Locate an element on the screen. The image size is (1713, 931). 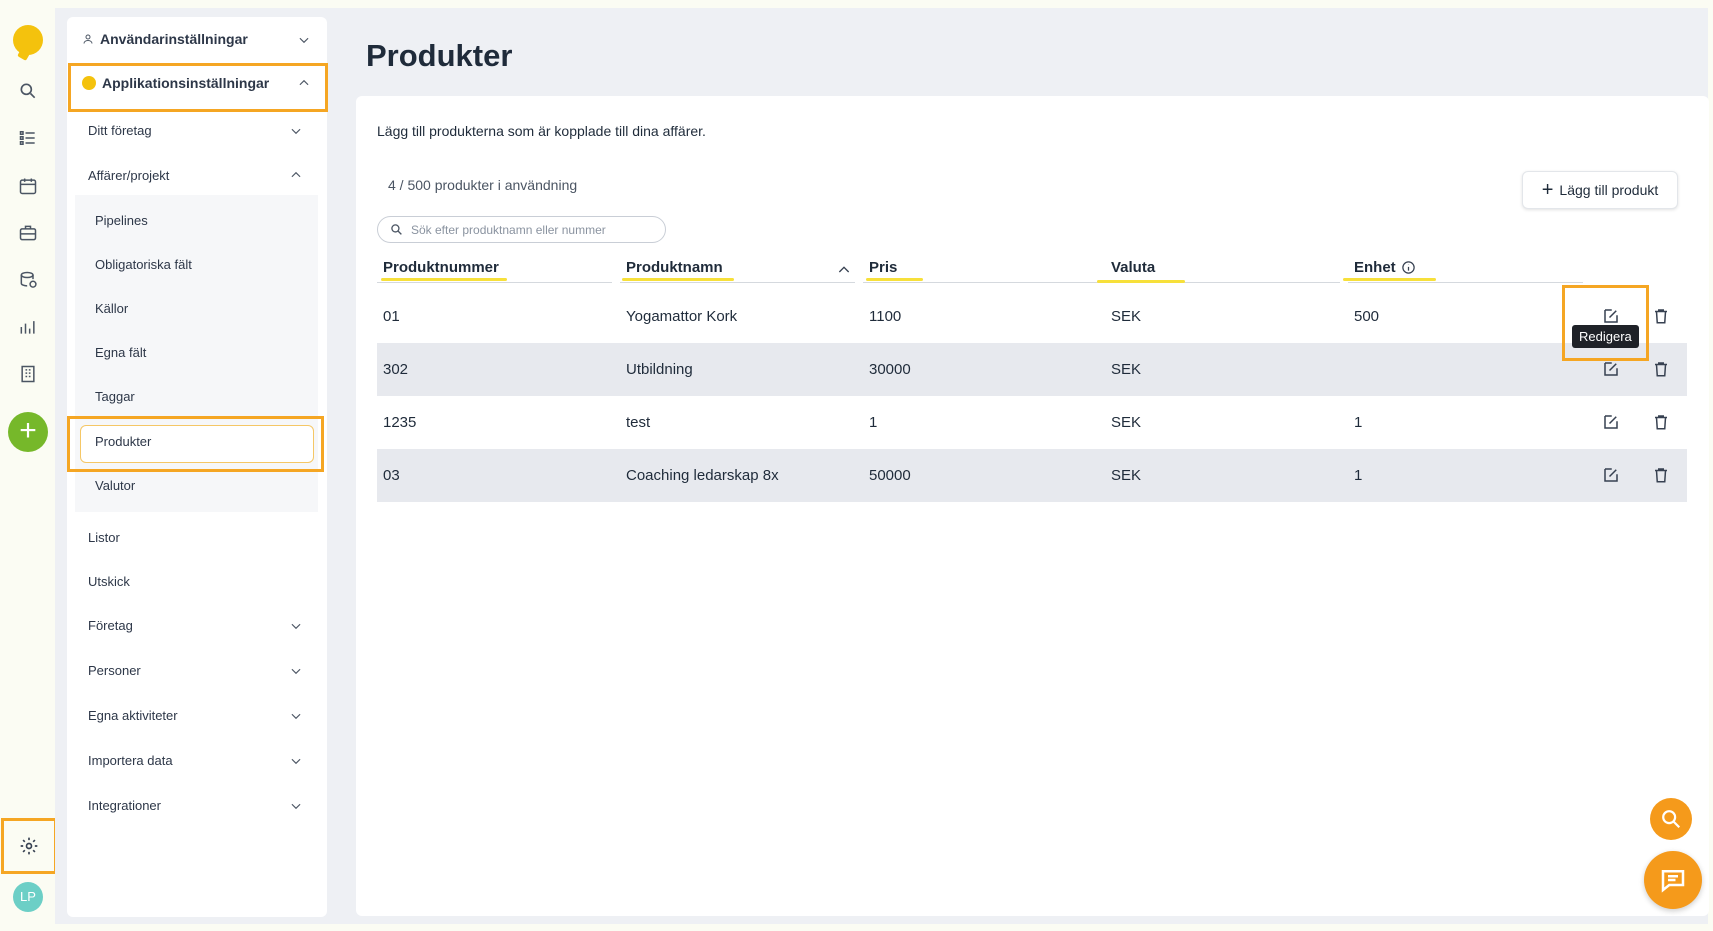
table-row: 302 Utbildning 30000 SEK is located at coordinates (1032, 369).